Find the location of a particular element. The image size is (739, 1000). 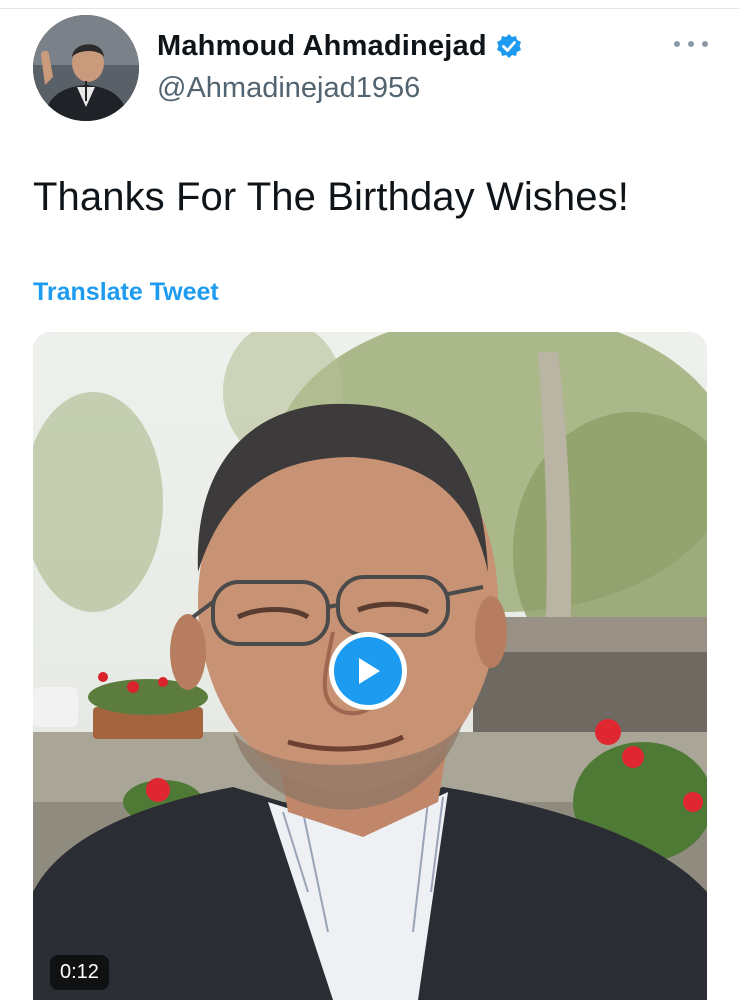

tweet-text: Thanks For The Birthday Wishes! is located at coordinates (331, 197).